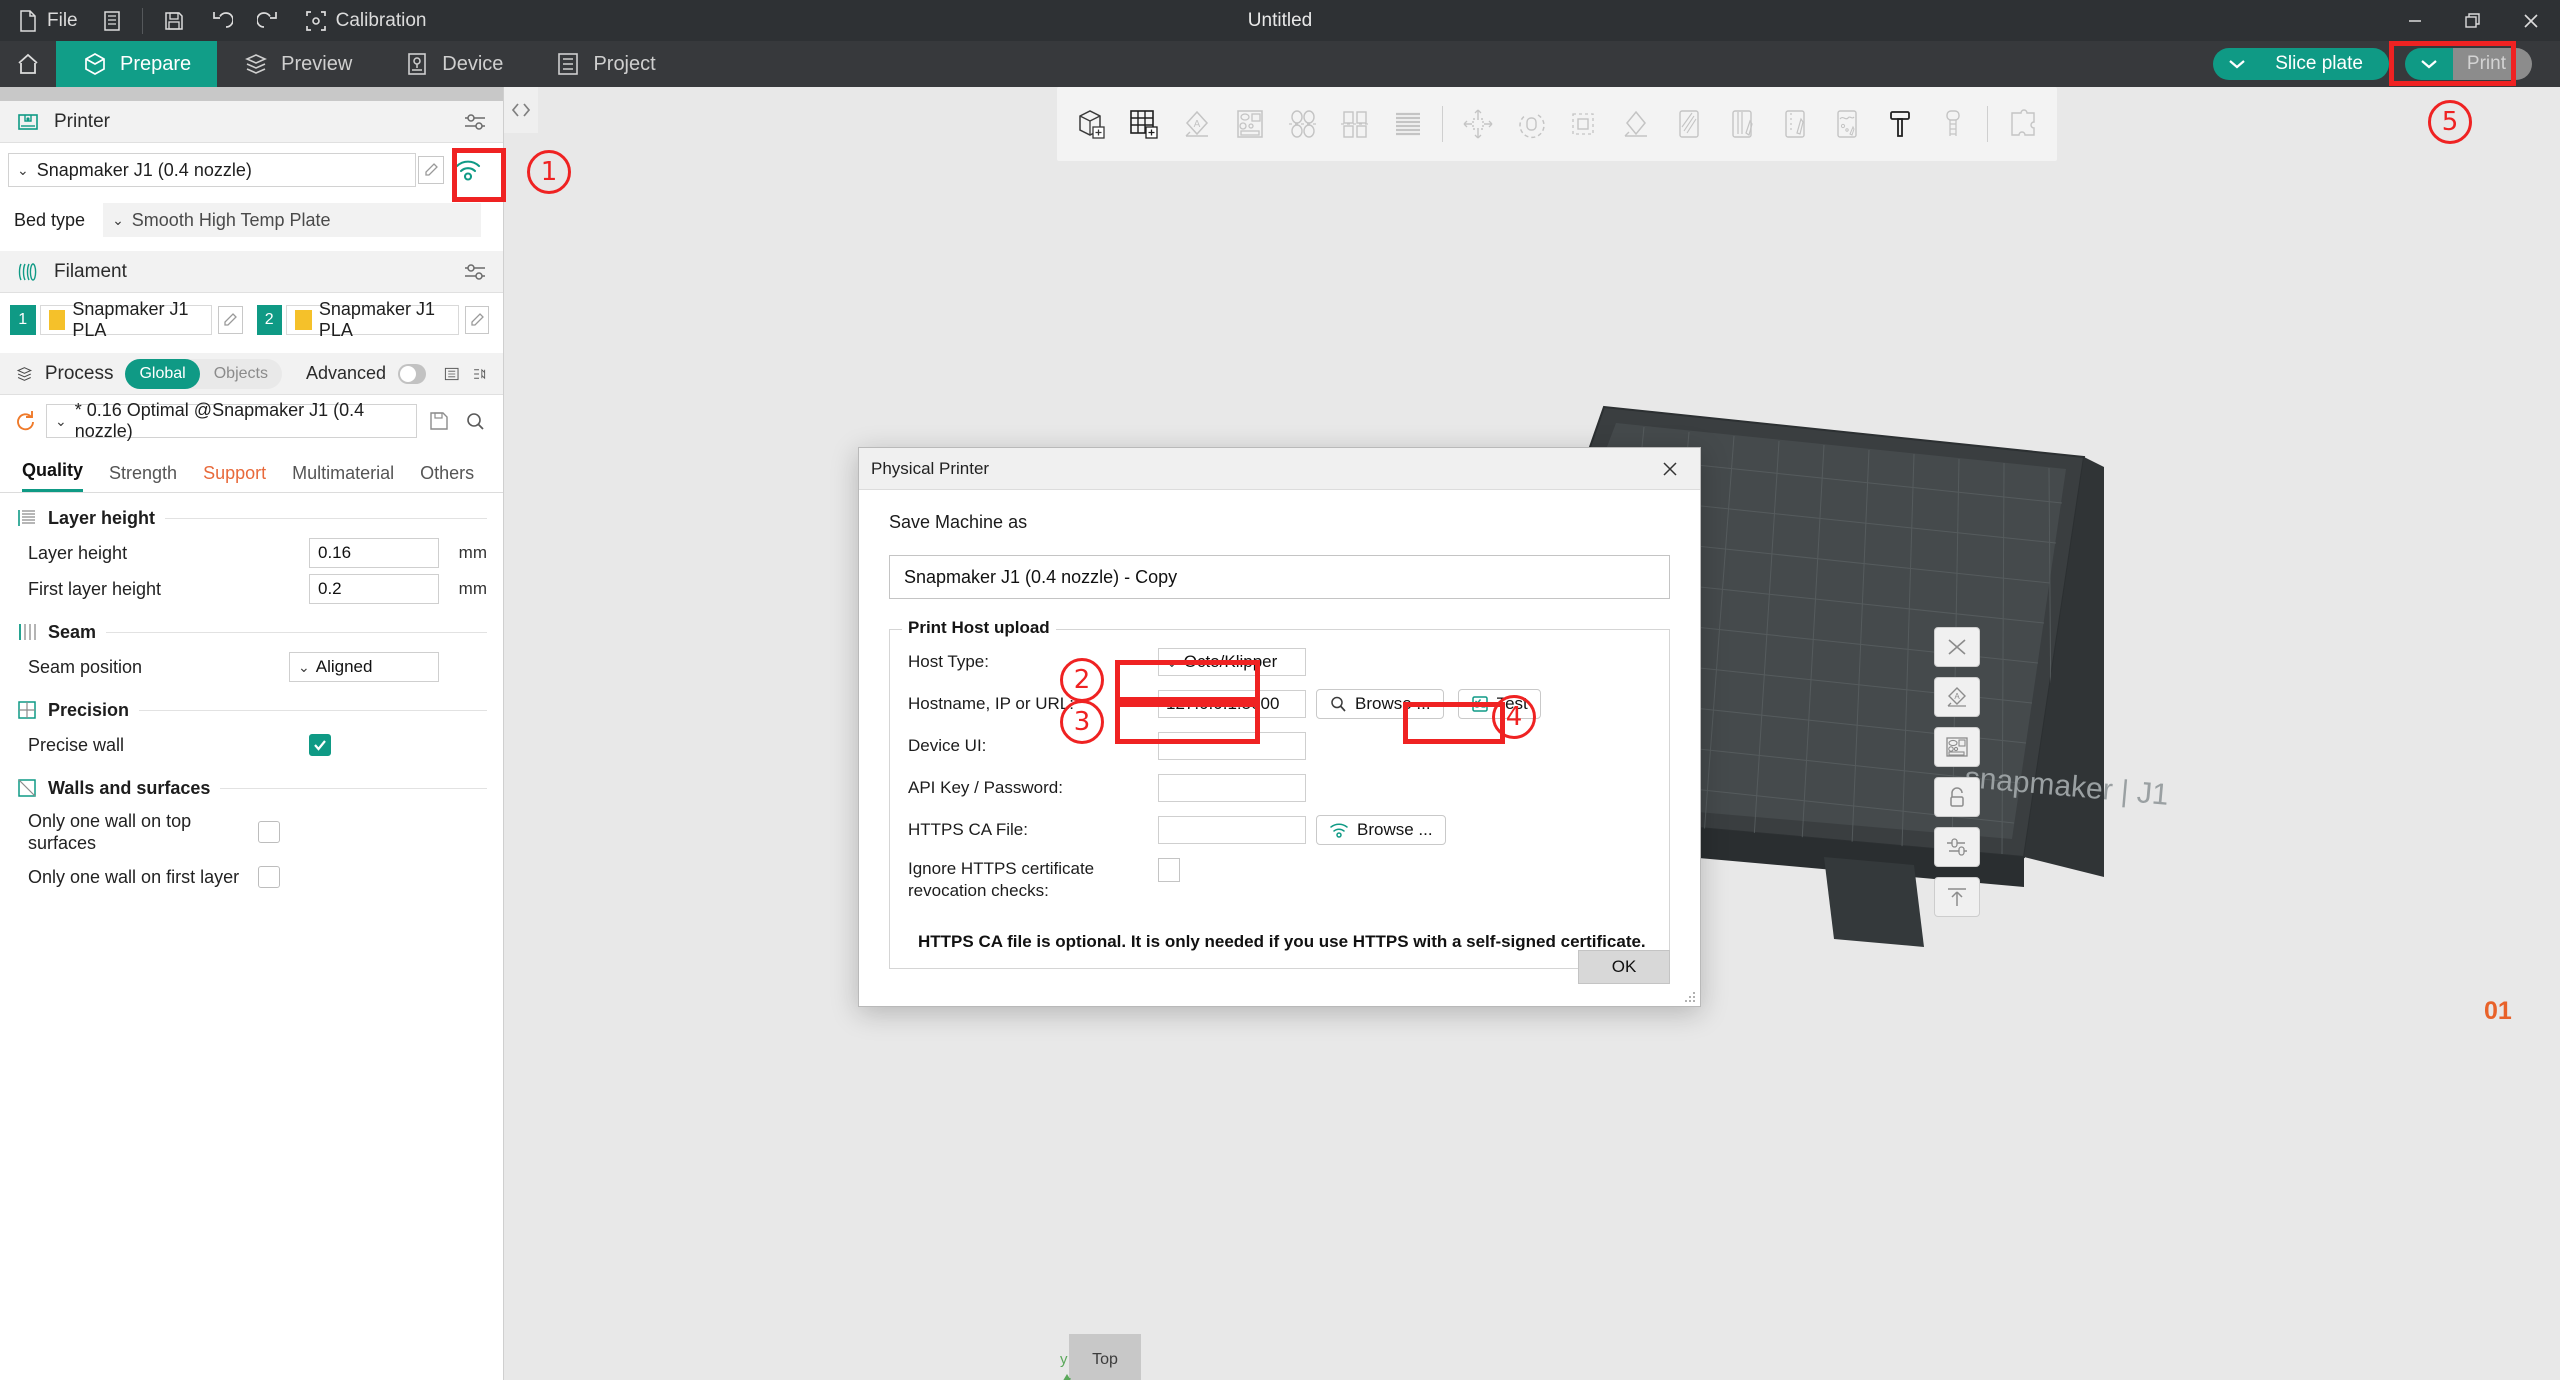 This screenshot has width=2560, height=1380. I want to click on host-type-combo: ⌄ Octo/Klipper, so click(1232, 662).